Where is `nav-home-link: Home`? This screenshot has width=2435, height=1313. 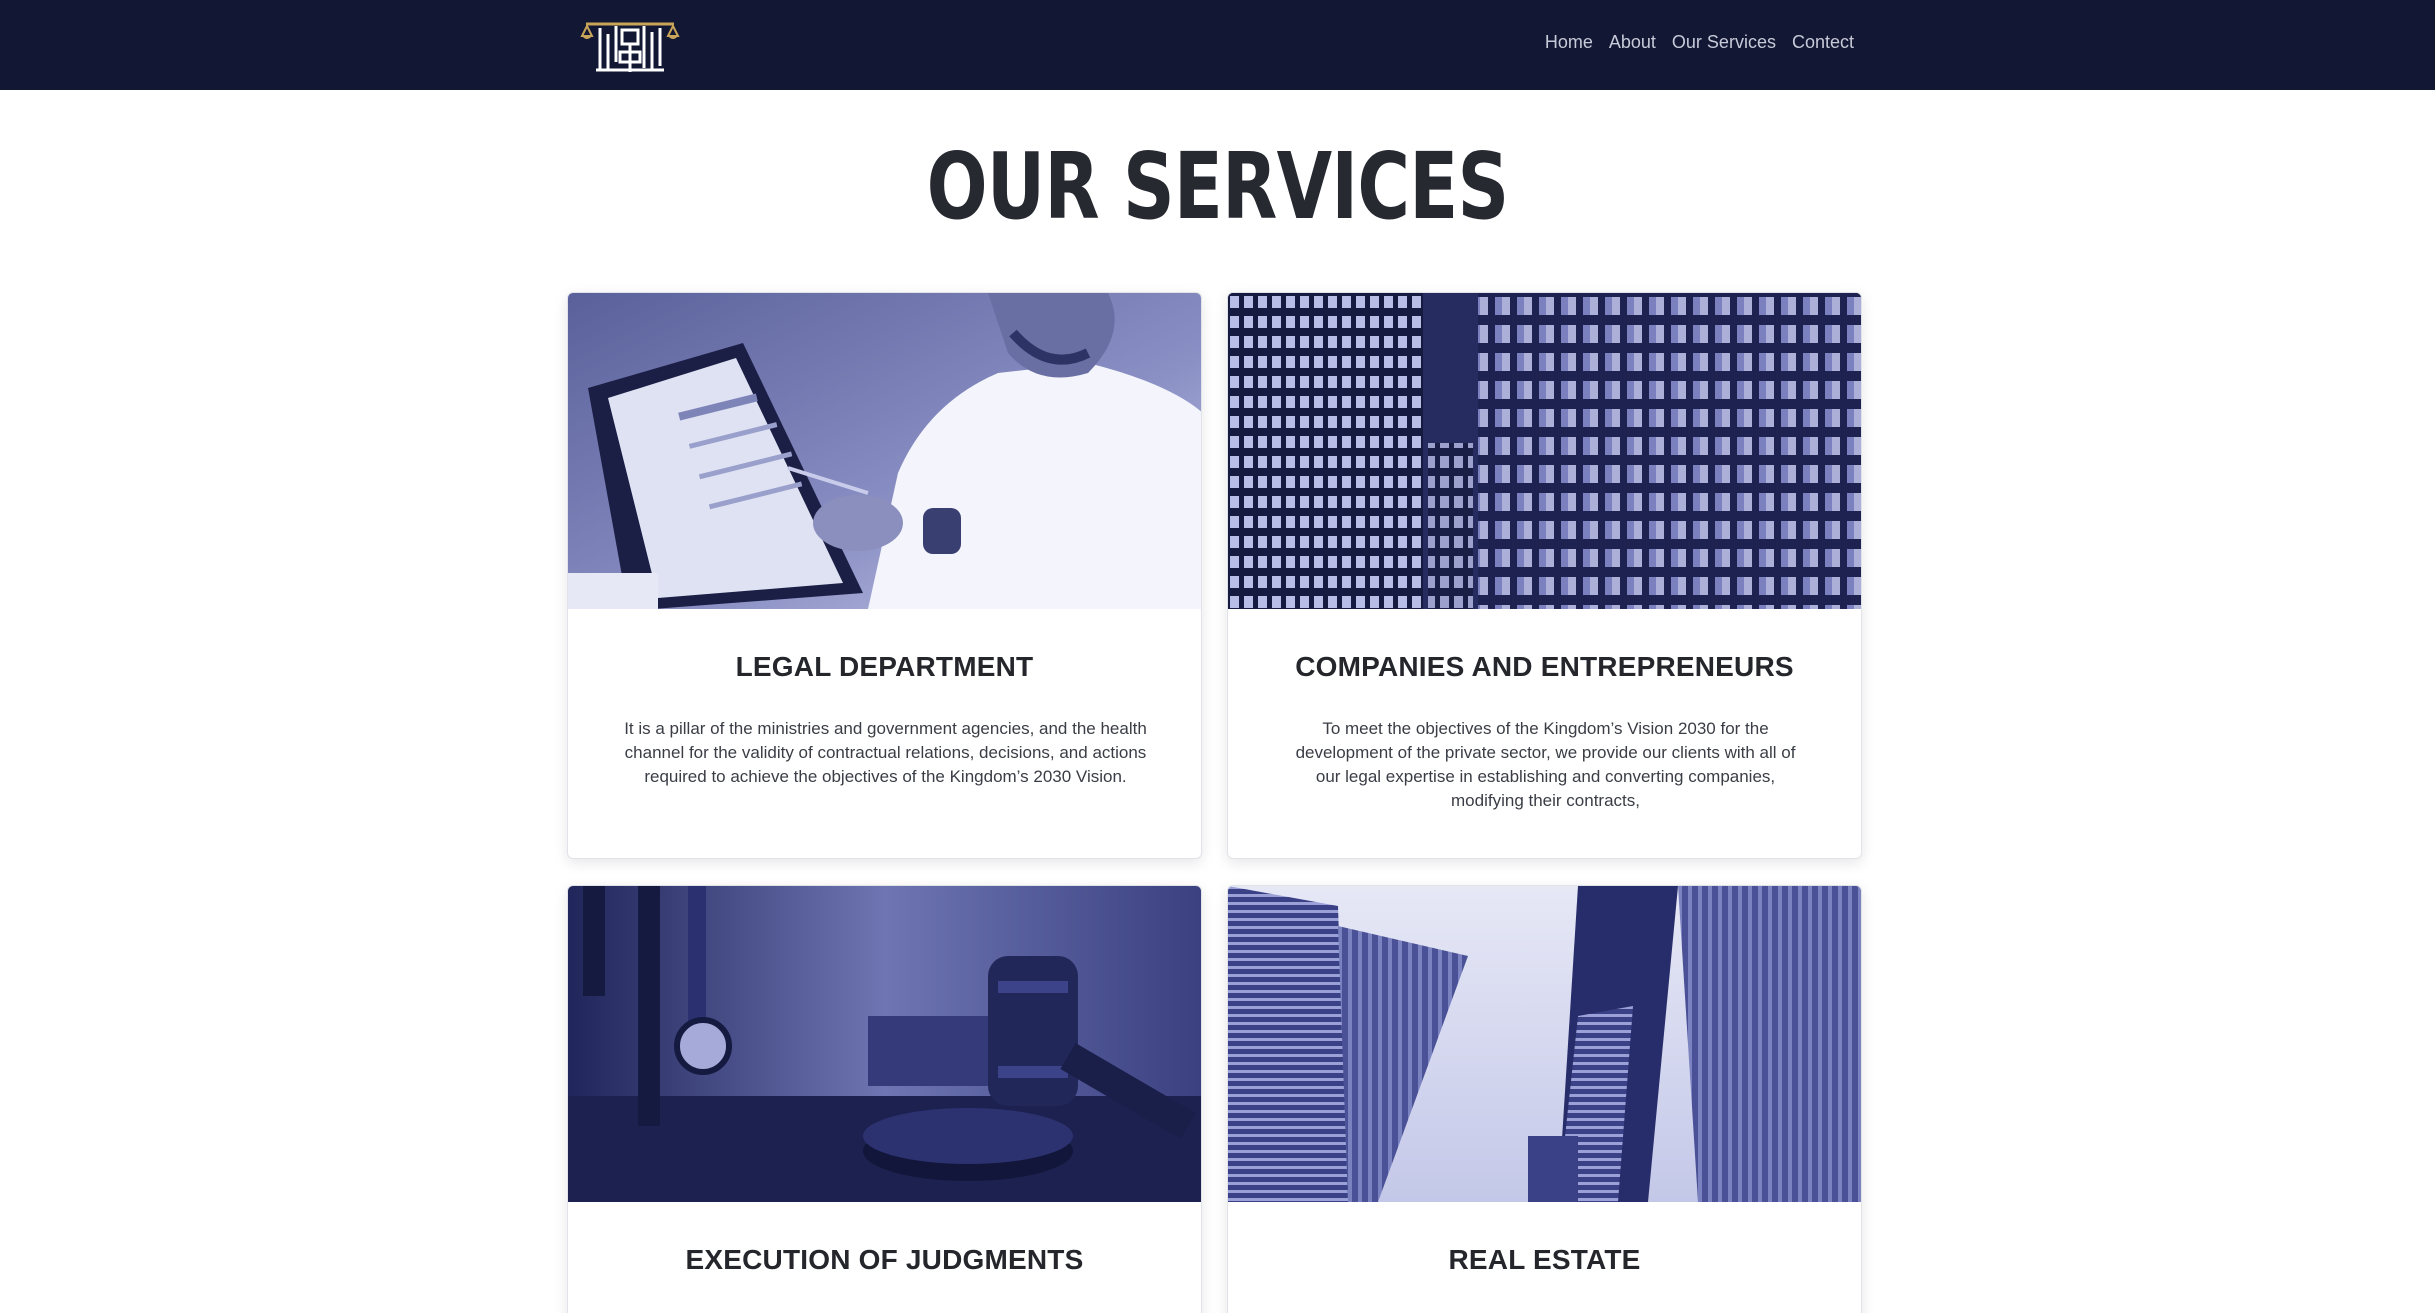 nav-home-link: Home is located at coordinates (1569, 42).